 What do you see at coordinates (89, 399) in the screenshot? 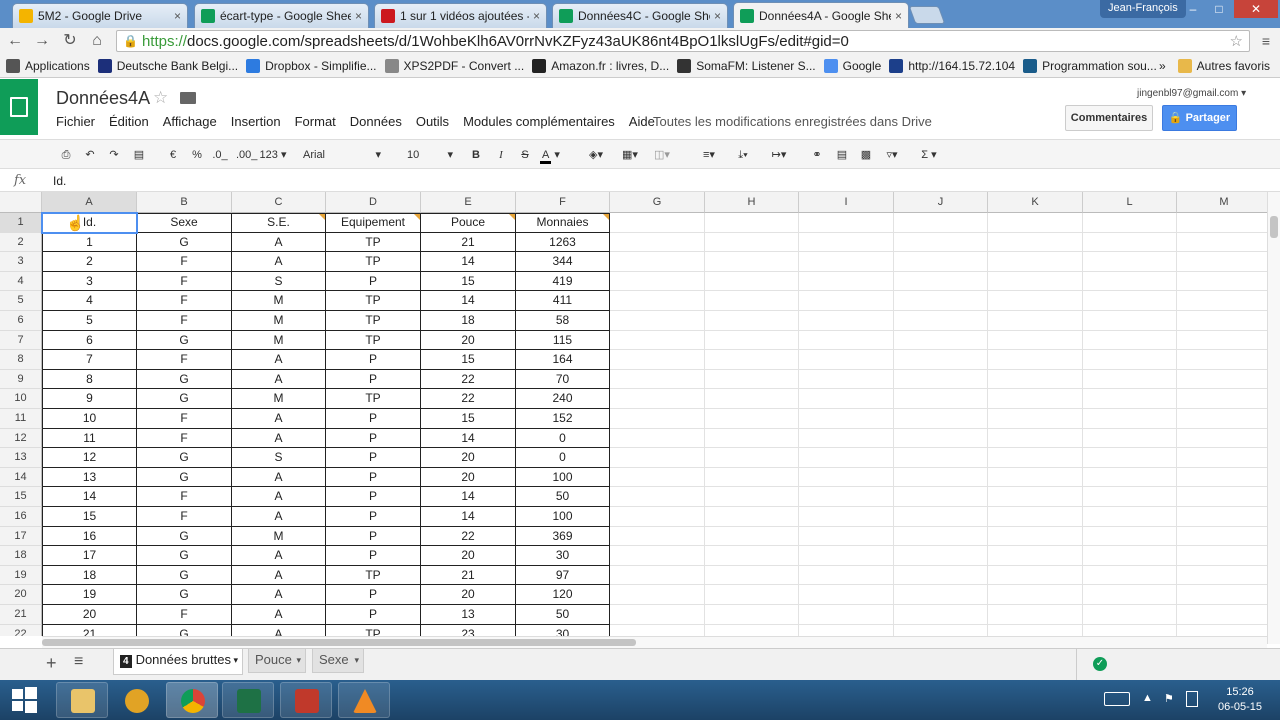
I see `grid-cell: 9` at bounding box center [89, 399].